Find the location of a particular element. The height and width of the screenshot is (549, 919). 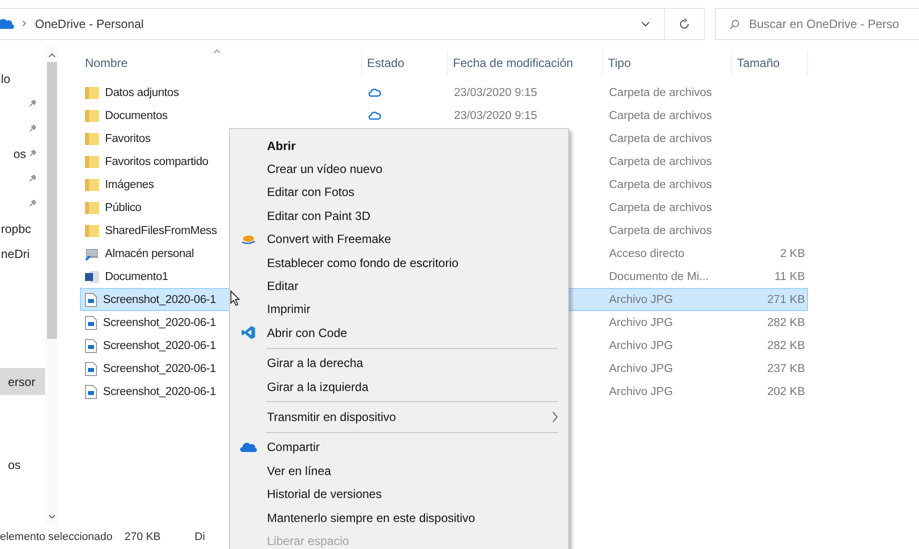

size-cell: 202 KB is located at coordinates (786, 392).